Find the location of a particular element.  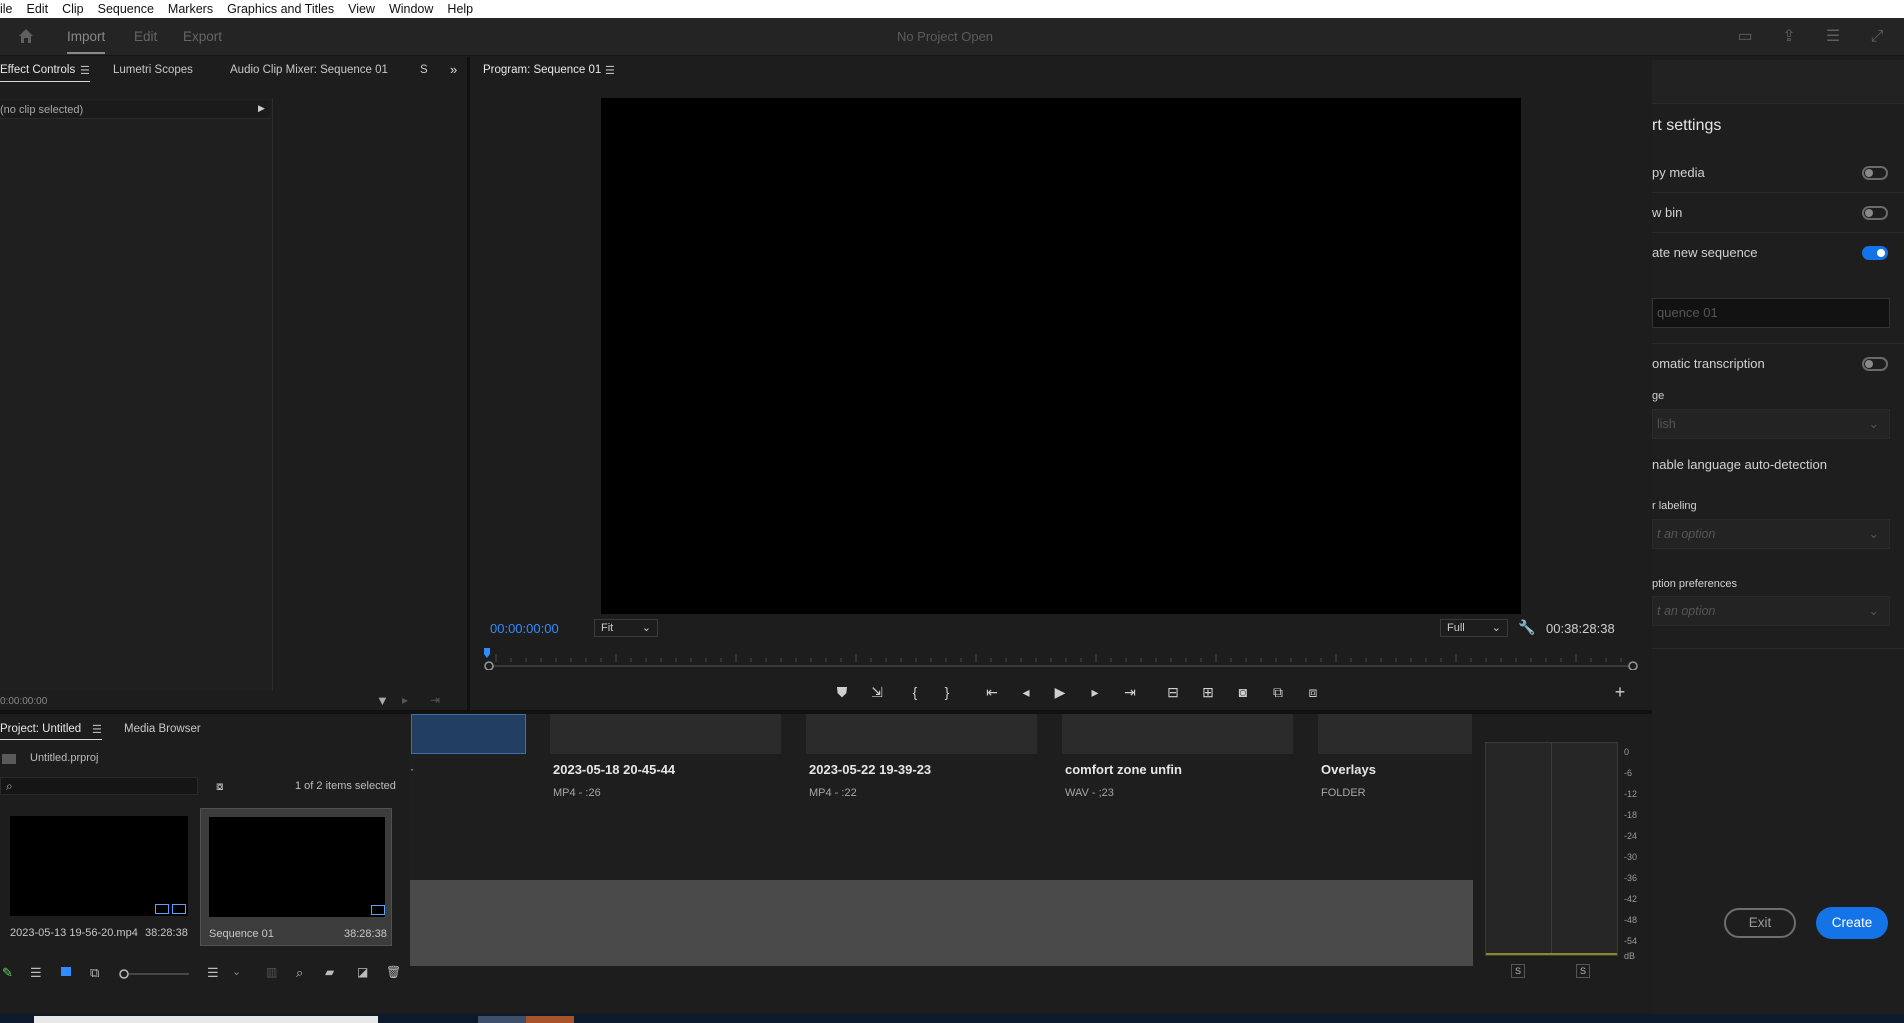

time-ruler is located at coordinates (1062, 659).